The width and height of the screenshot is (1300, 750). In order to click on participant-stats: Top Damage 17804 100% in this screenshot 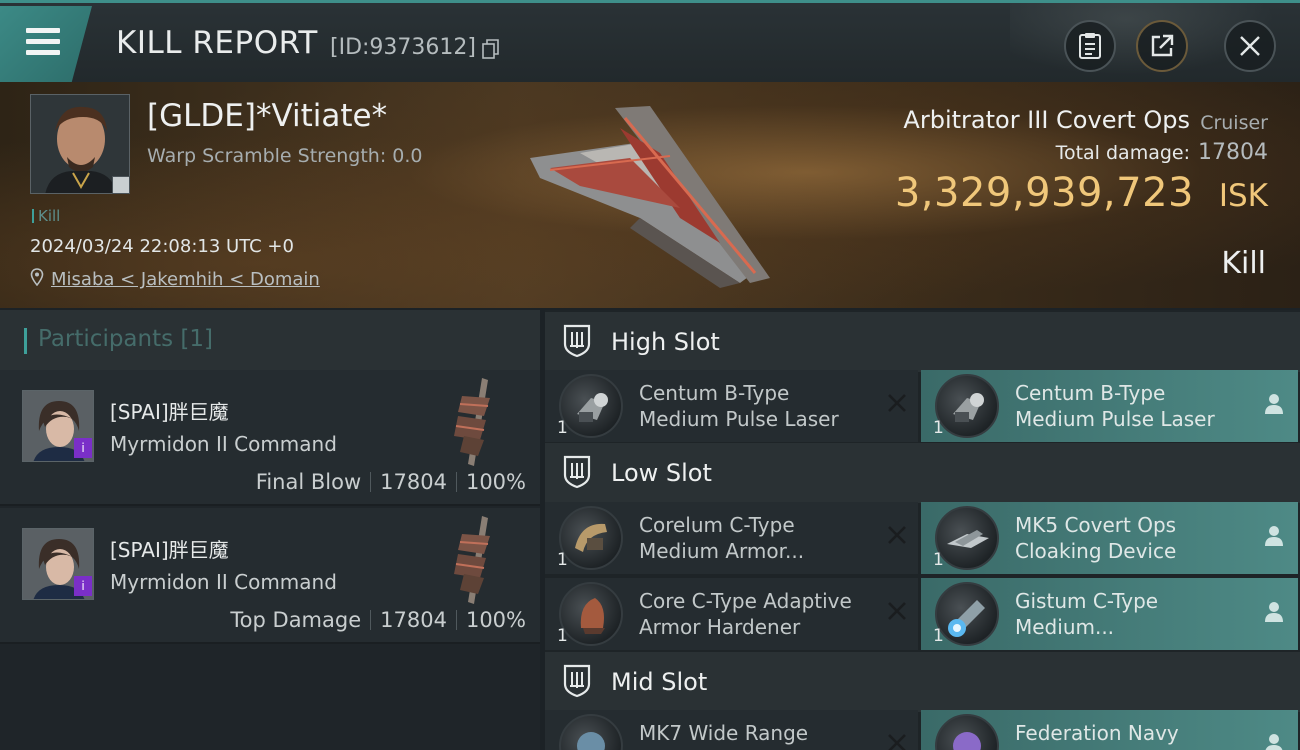, I will do `click(378, 620)`.